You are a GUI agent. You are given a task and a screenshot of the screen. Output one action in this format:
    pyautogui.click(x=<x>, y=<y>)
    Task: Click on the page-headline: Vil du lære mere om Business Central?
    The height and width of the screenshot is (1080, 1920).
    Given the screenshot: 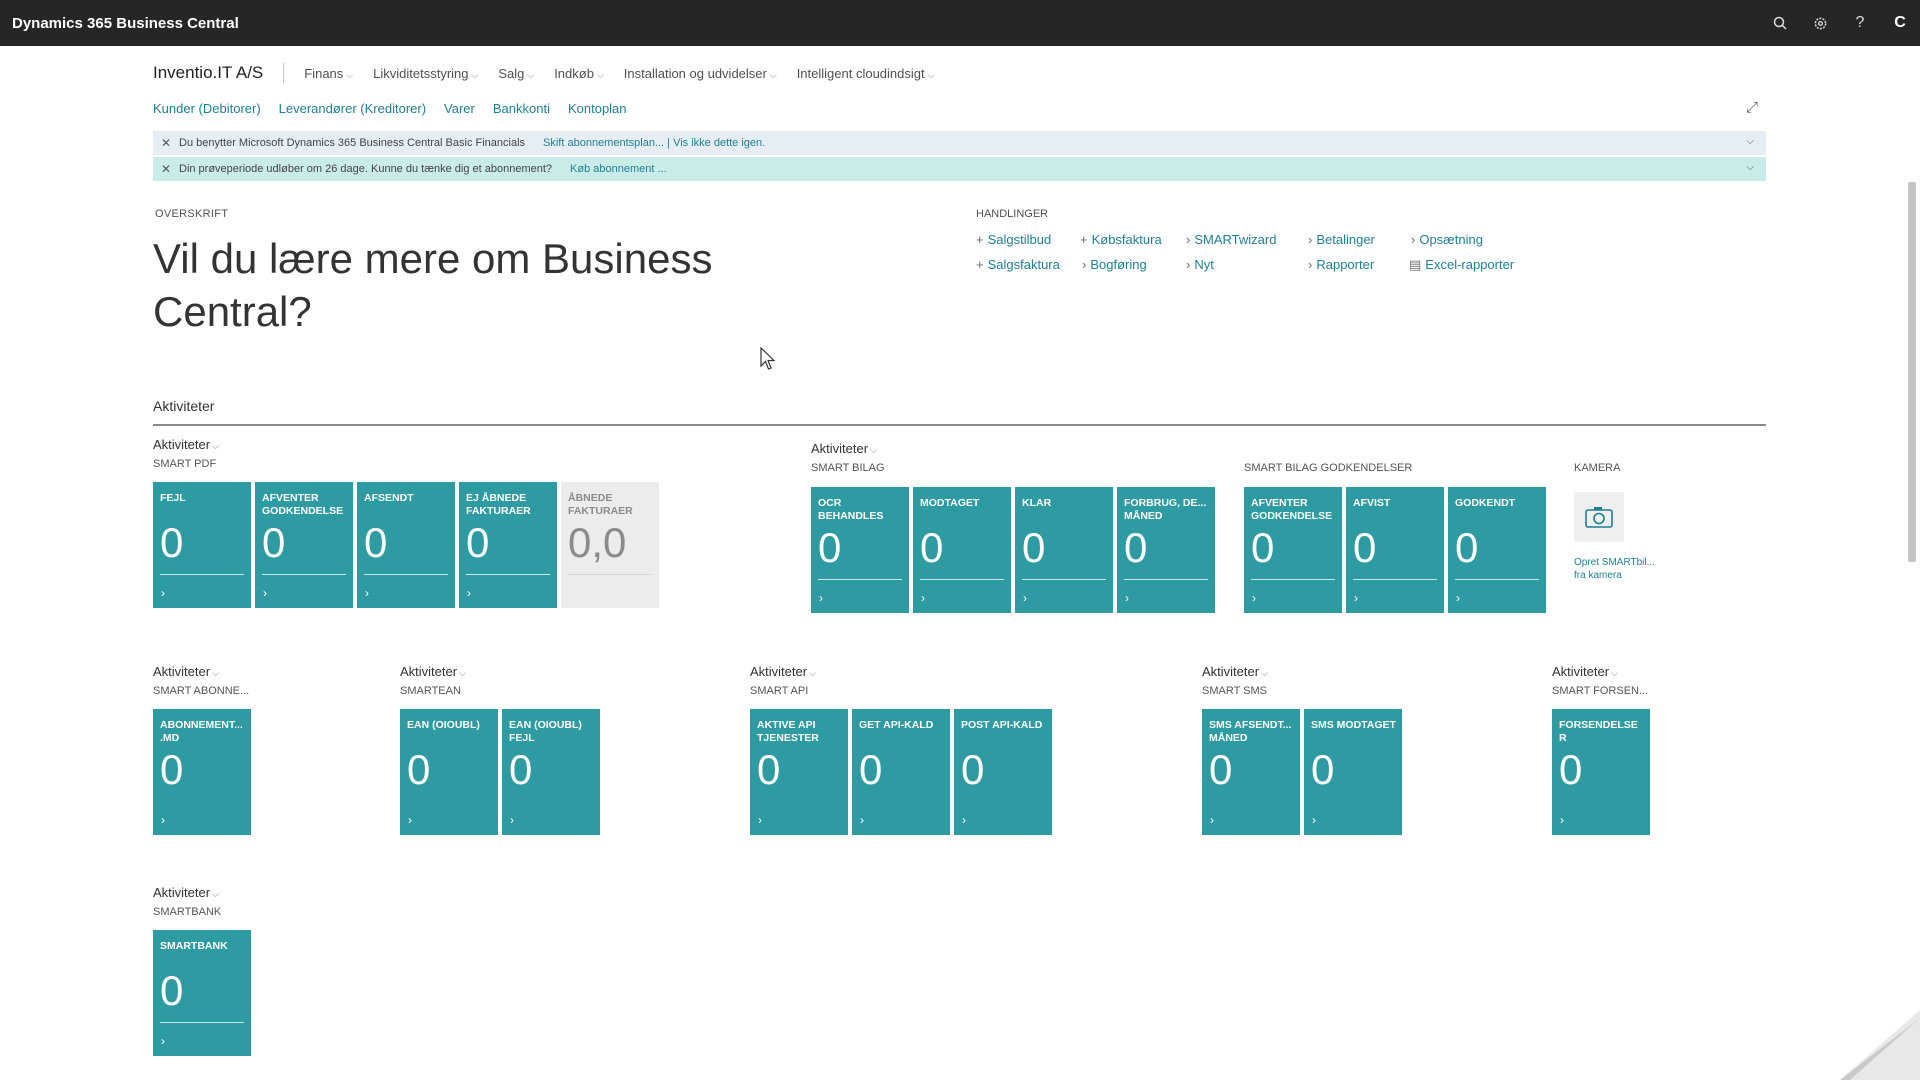 What is the action you would take?
    pyautogui.click(x=433, y=285)
    